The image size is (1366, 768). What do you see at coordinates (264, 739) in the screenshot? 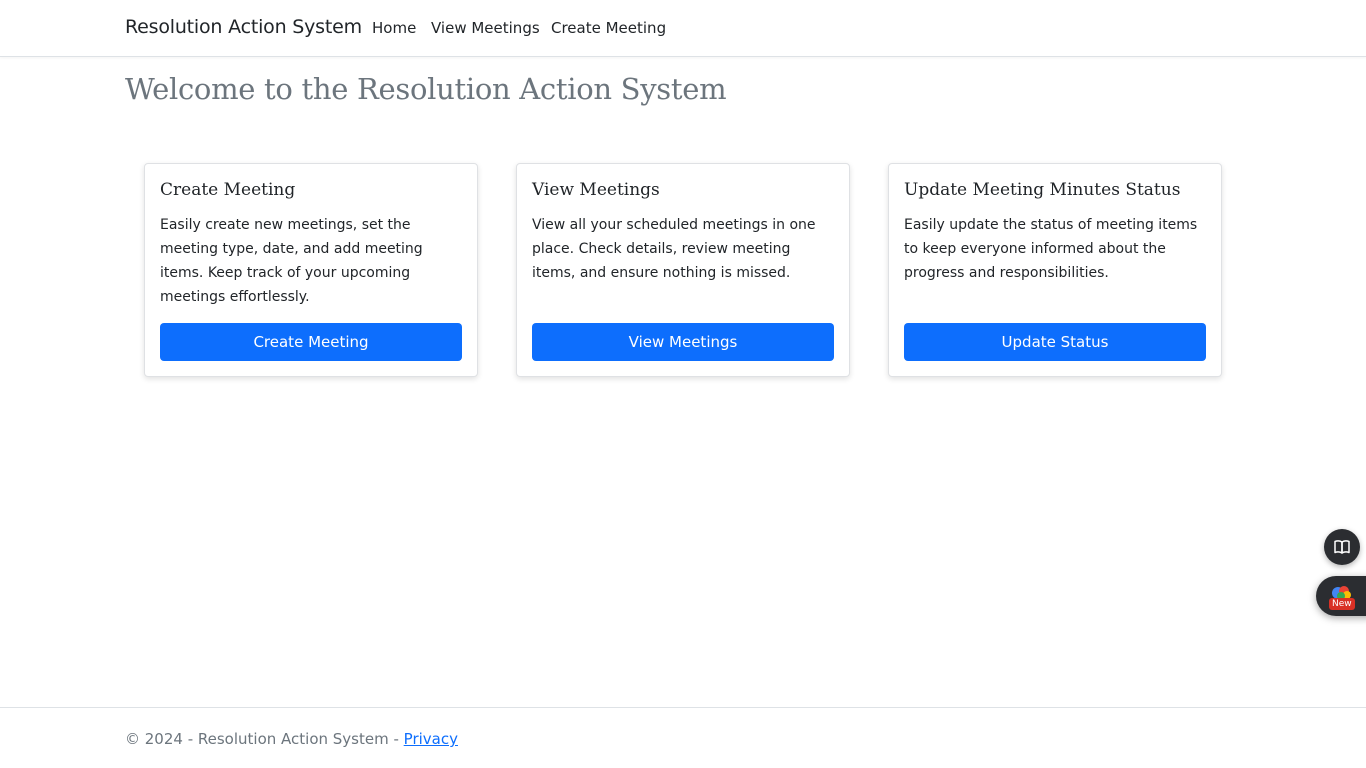
I see `copyright-text: © 2024 - Resolution Action System -` at bounding box center [264, 739].